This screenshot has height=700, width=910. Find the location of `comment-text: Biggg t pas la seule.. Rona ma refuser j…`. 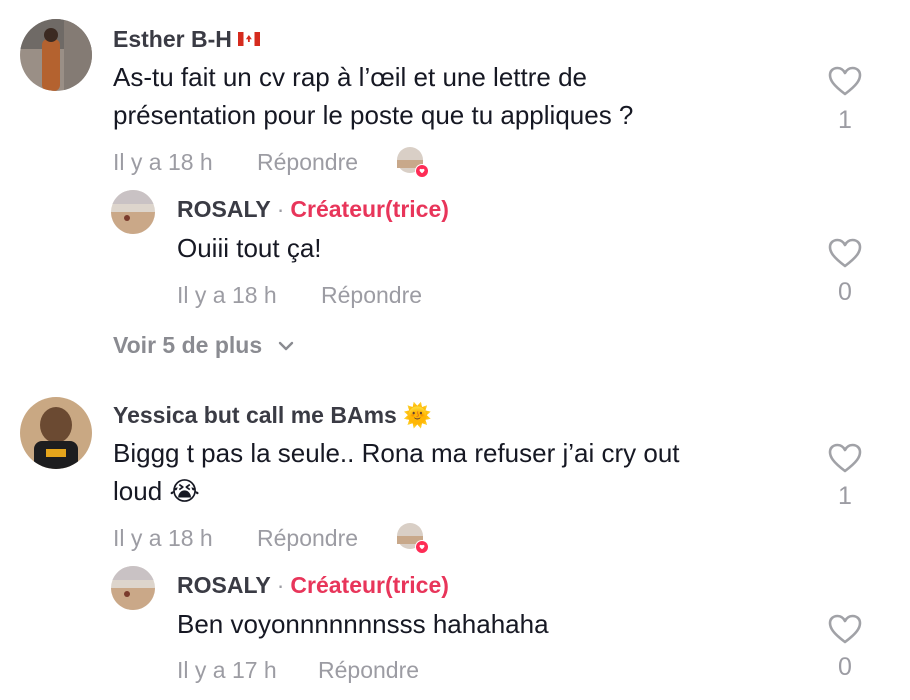

comment-text: Biggg t pas la seule.. Rona ma refuser j… is located at coordinates (396, 472).